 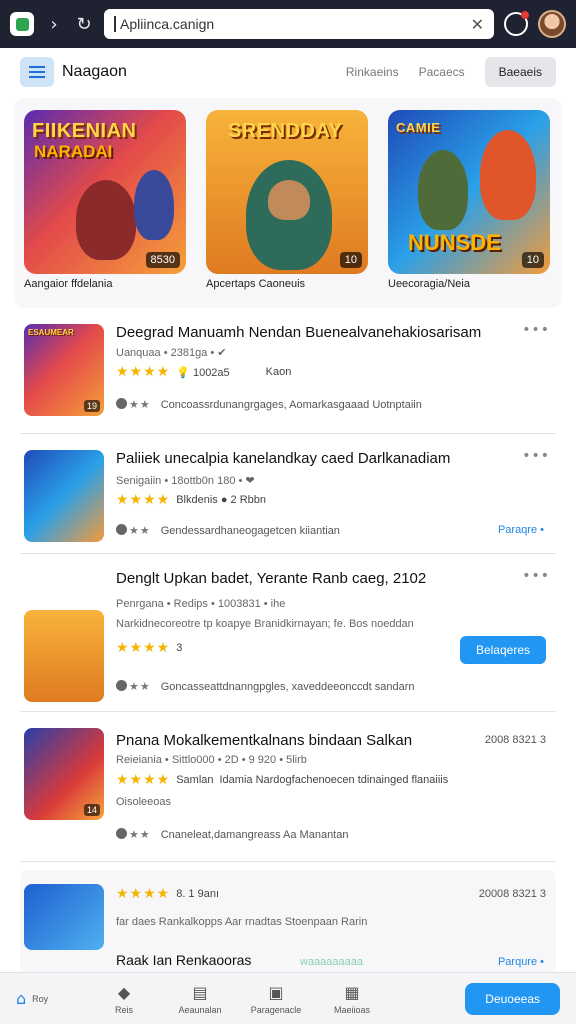 I want to click on item-meta: Senigaiin • 18ottb0n 180 • ❤, so click(x=185, y=480).